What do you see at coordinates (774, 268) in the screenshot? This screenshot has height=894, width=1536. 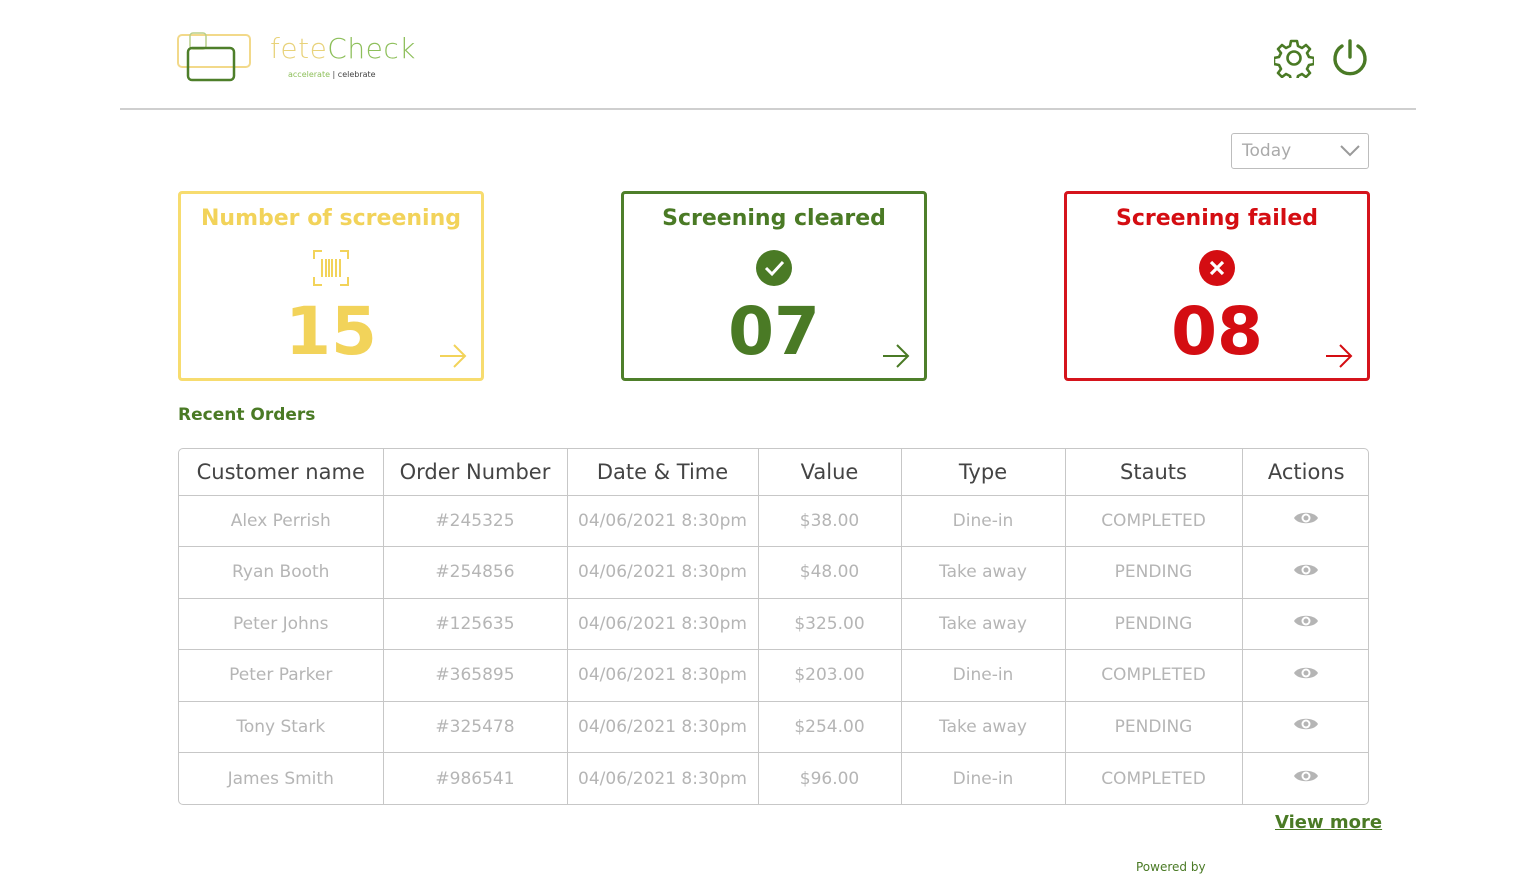 I see `check-circle-icon` at bounding box center [774, 268].